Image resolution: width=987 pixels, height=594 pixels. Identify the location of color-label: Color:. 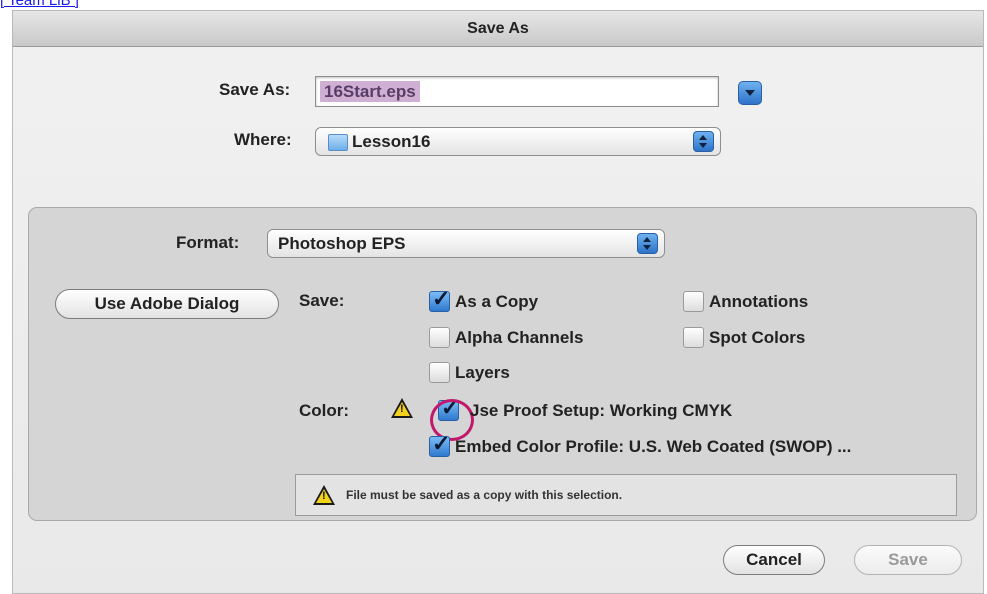
(324, 410).